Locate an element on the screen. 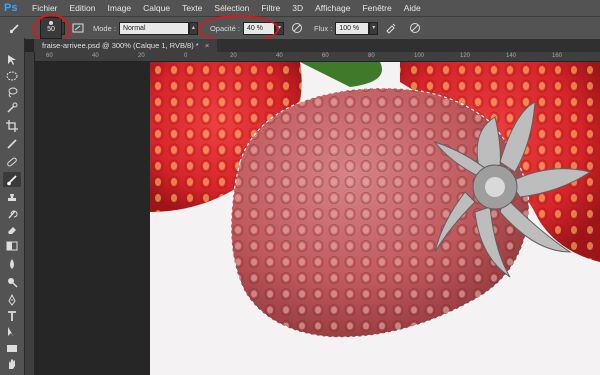  brush-panel-icon is located at coordinates (78, 28).